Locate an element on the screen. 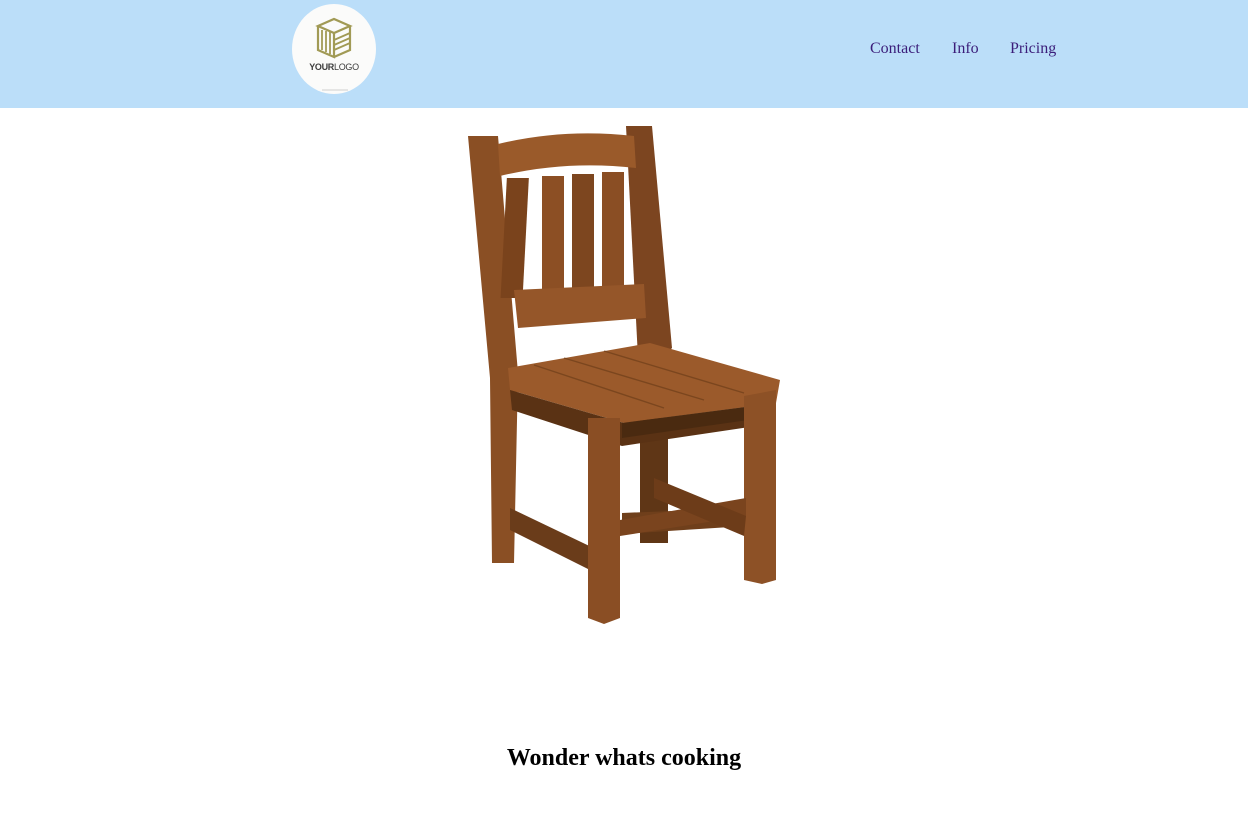 The image size is (1248, 820). logo-wordmark: YOURLOGO is located at coordinates (334, 67).